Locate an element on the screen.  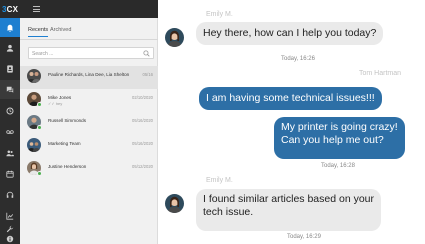
user-icon is located at coordinates (10, 48).